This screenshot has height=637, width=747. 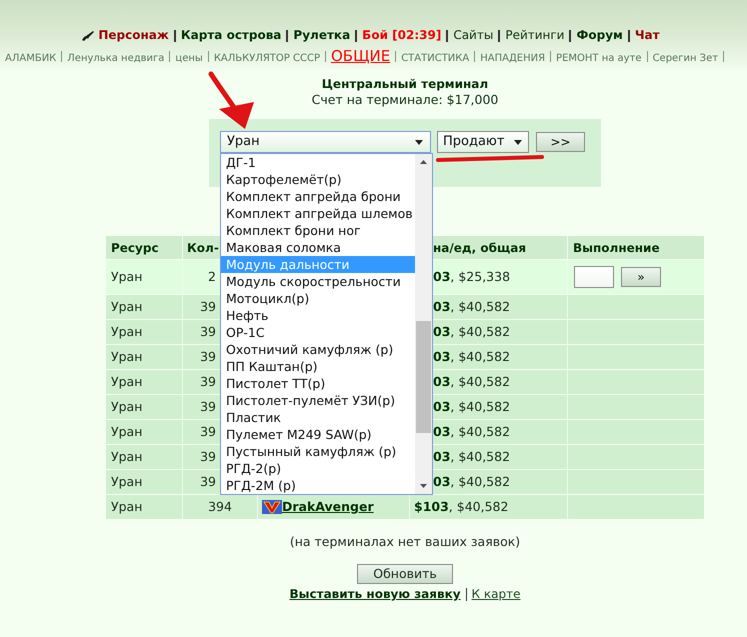 What do you see at coordinates (267, 58) in the screenshot?
I see `nav-link: КАЛЬКУЛЯТОР СССР` at bounding box center [267, 58].